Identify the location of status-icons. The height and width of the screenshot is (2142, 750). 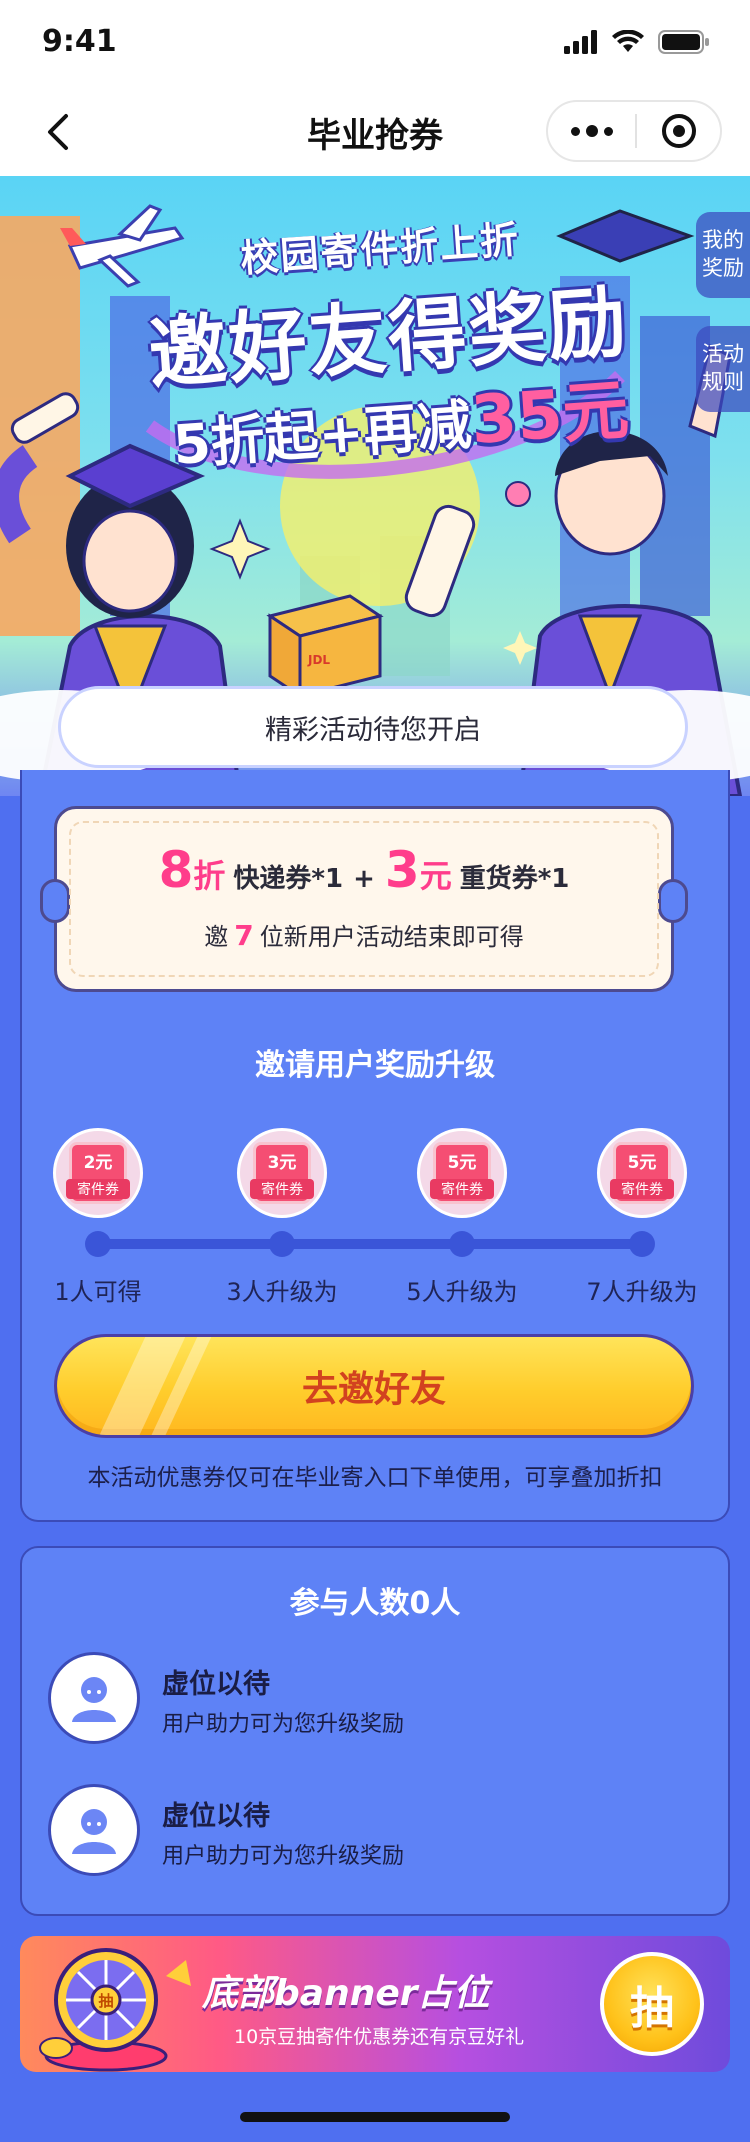
(637, 42).